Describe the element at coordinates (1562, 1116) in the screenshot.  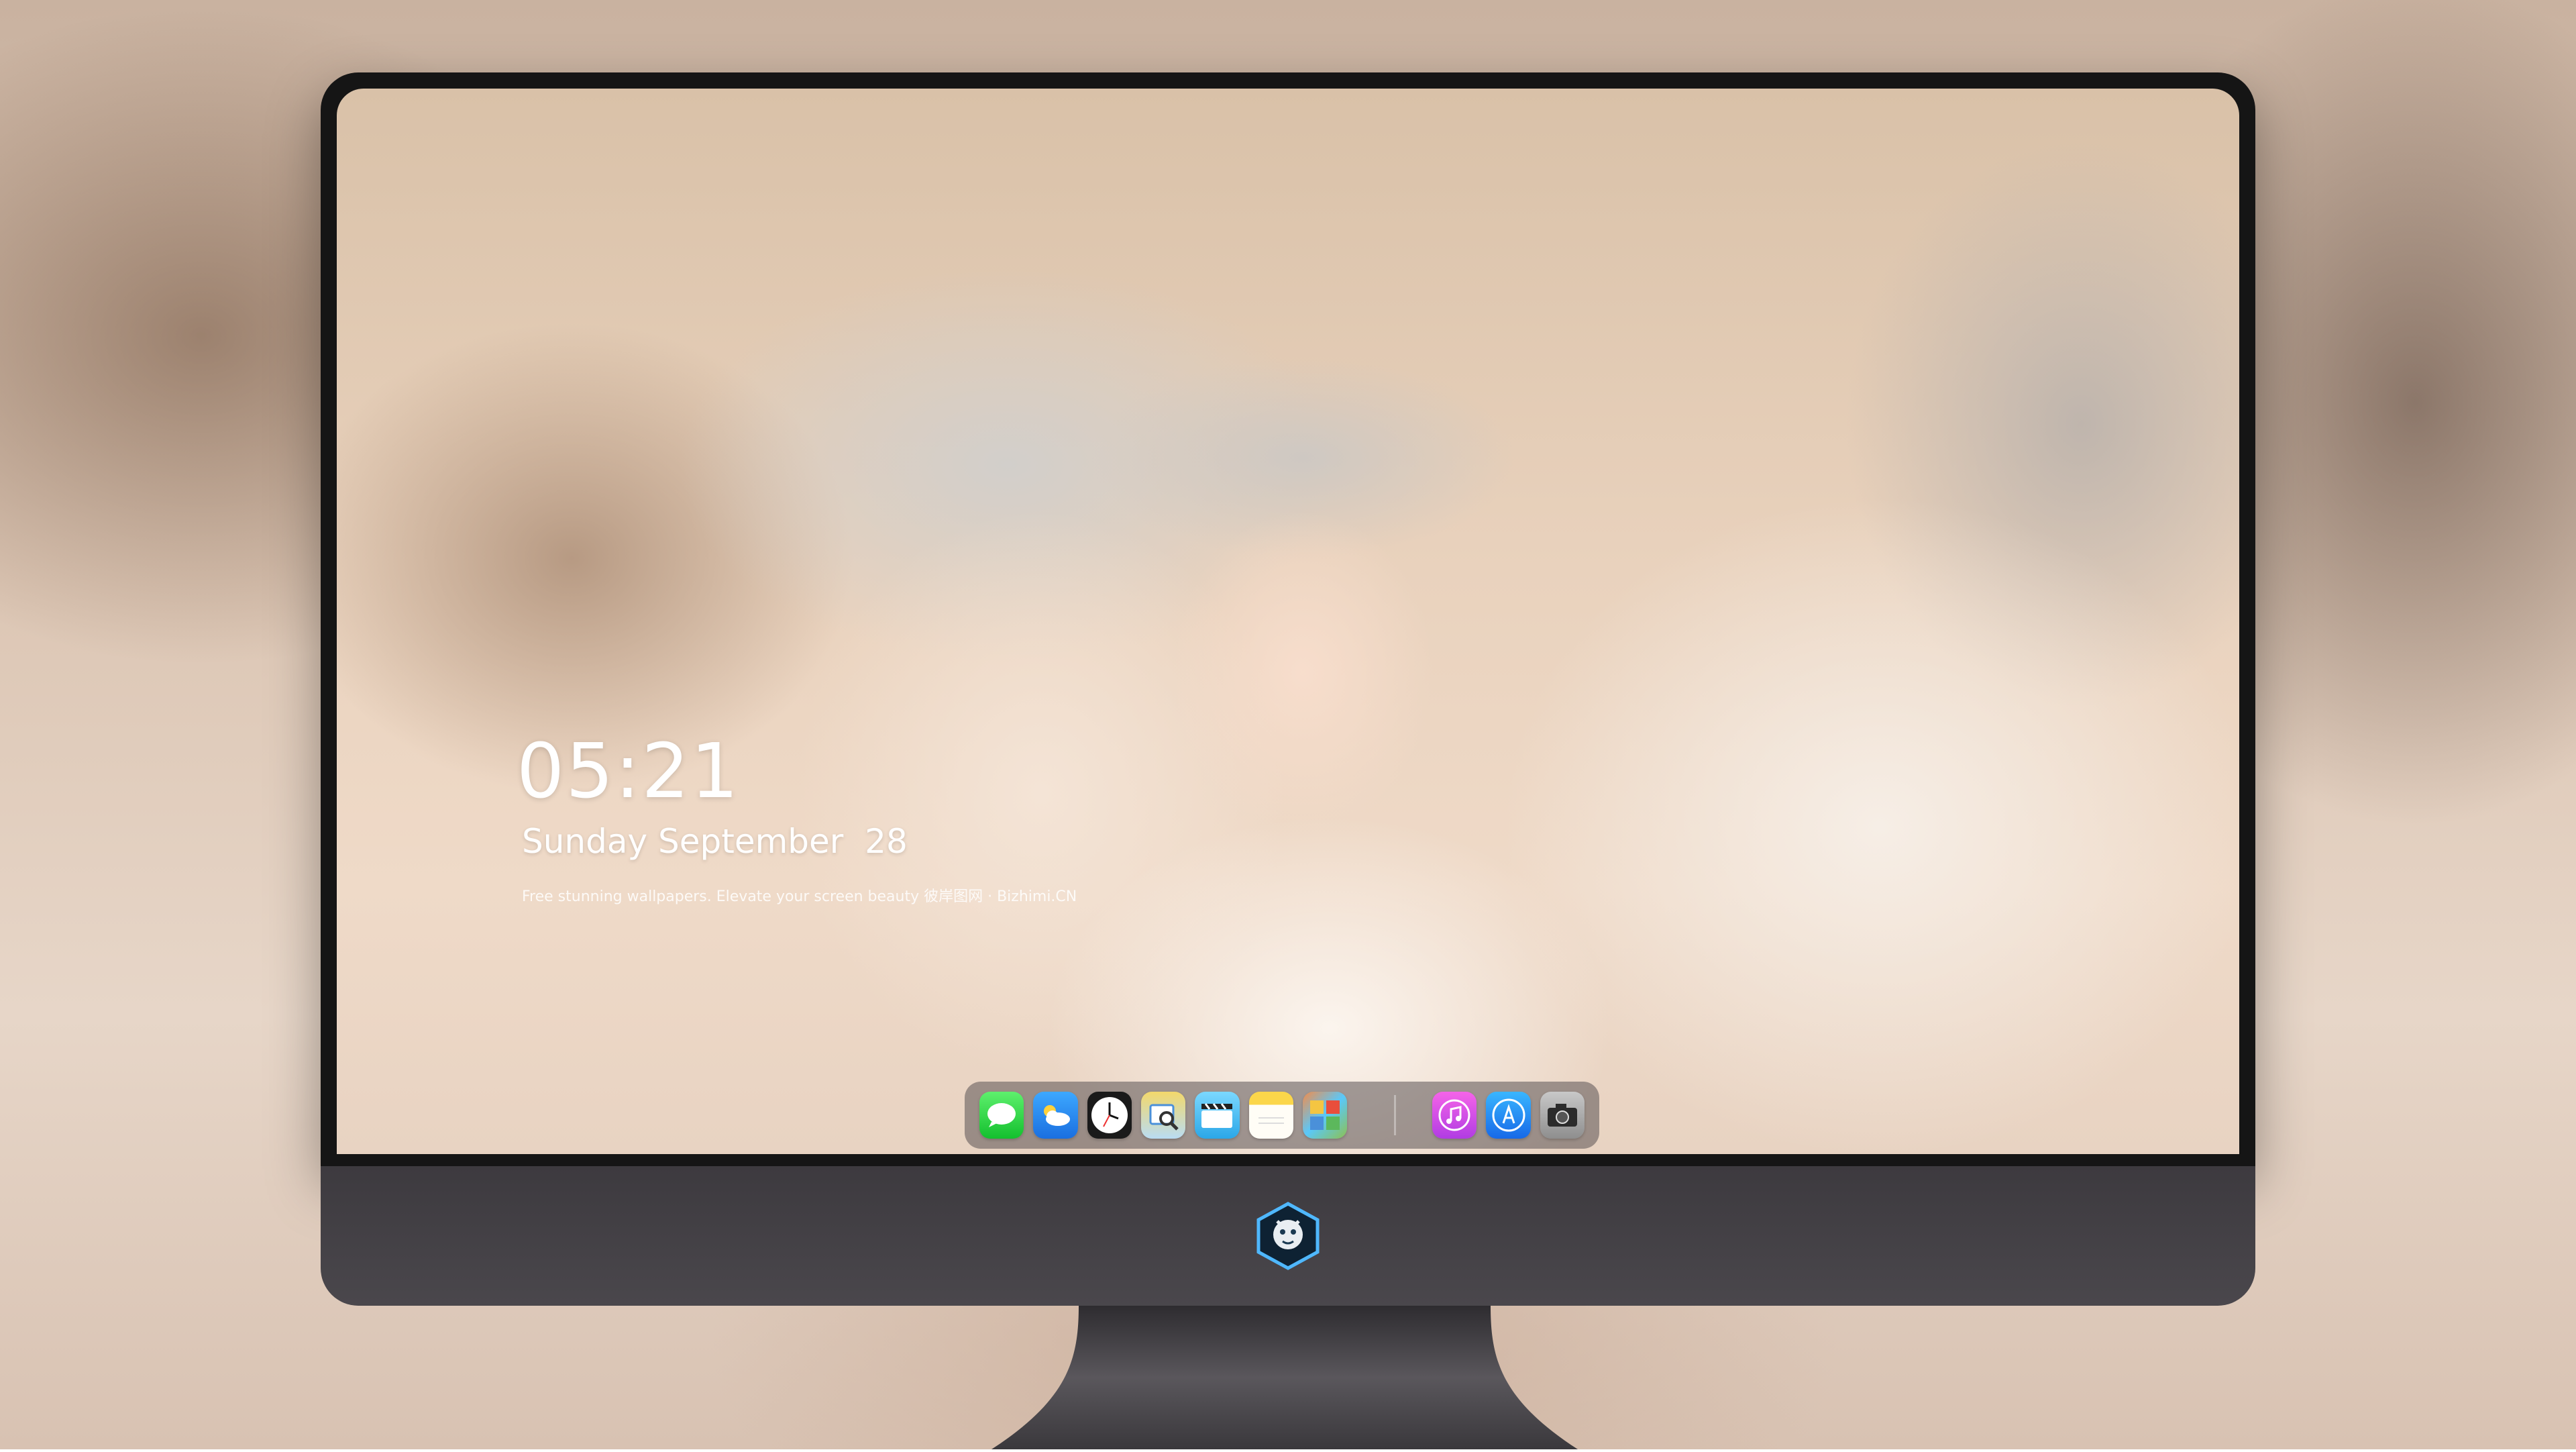
I see `camera-icon` at that location.